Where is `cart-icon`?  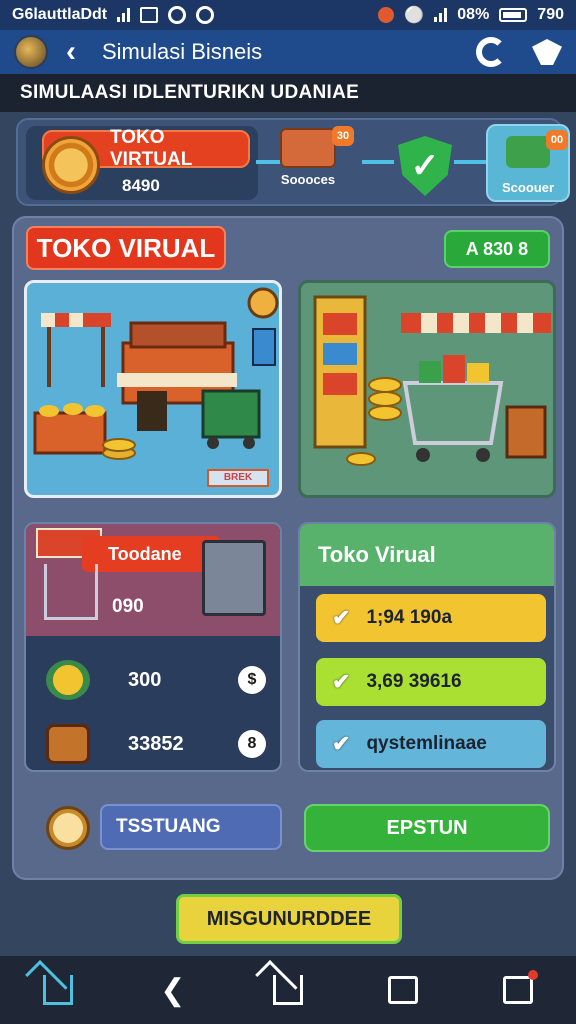
cart-icon is located at coordinates (71, 592).